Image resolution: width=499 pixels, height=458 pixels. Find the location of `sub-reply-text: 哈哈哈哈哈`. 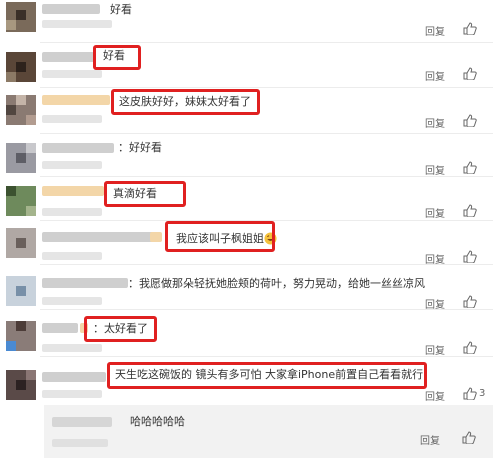

sub-reply-text: 哈哈哈哈哈 is located at coordinates (157, 421).